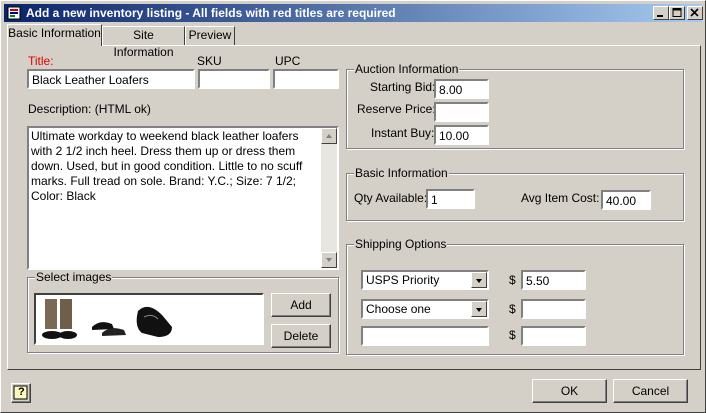  I want to click on maximize-icon, so click(677, 12).